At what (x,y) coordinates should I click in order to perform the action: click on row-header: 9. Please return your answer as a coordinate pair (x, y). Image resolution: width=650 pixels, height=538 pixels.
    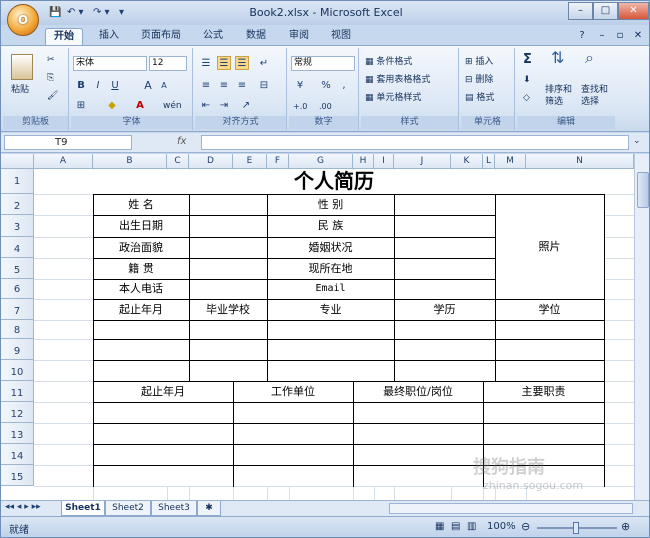
    Looking at the image, I should click on (17, 349).